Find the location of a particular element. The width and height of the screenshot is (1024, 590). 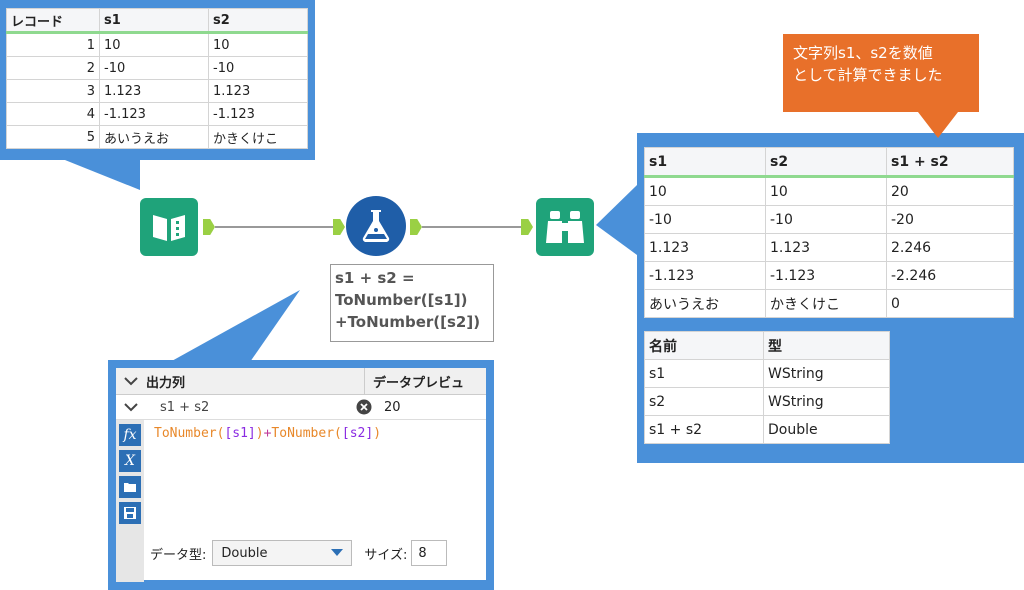

sum-cell: 2.246 is located at coordinates (950, 247).